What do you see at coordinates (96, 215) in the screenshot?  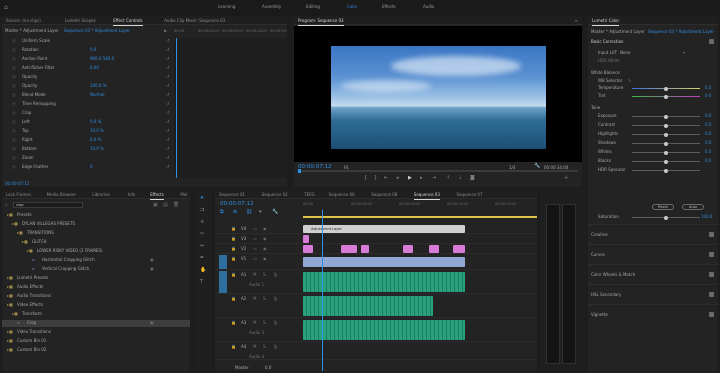 I see `effects-list-item: ▸■ Presets` at bounding box center [96, 215].